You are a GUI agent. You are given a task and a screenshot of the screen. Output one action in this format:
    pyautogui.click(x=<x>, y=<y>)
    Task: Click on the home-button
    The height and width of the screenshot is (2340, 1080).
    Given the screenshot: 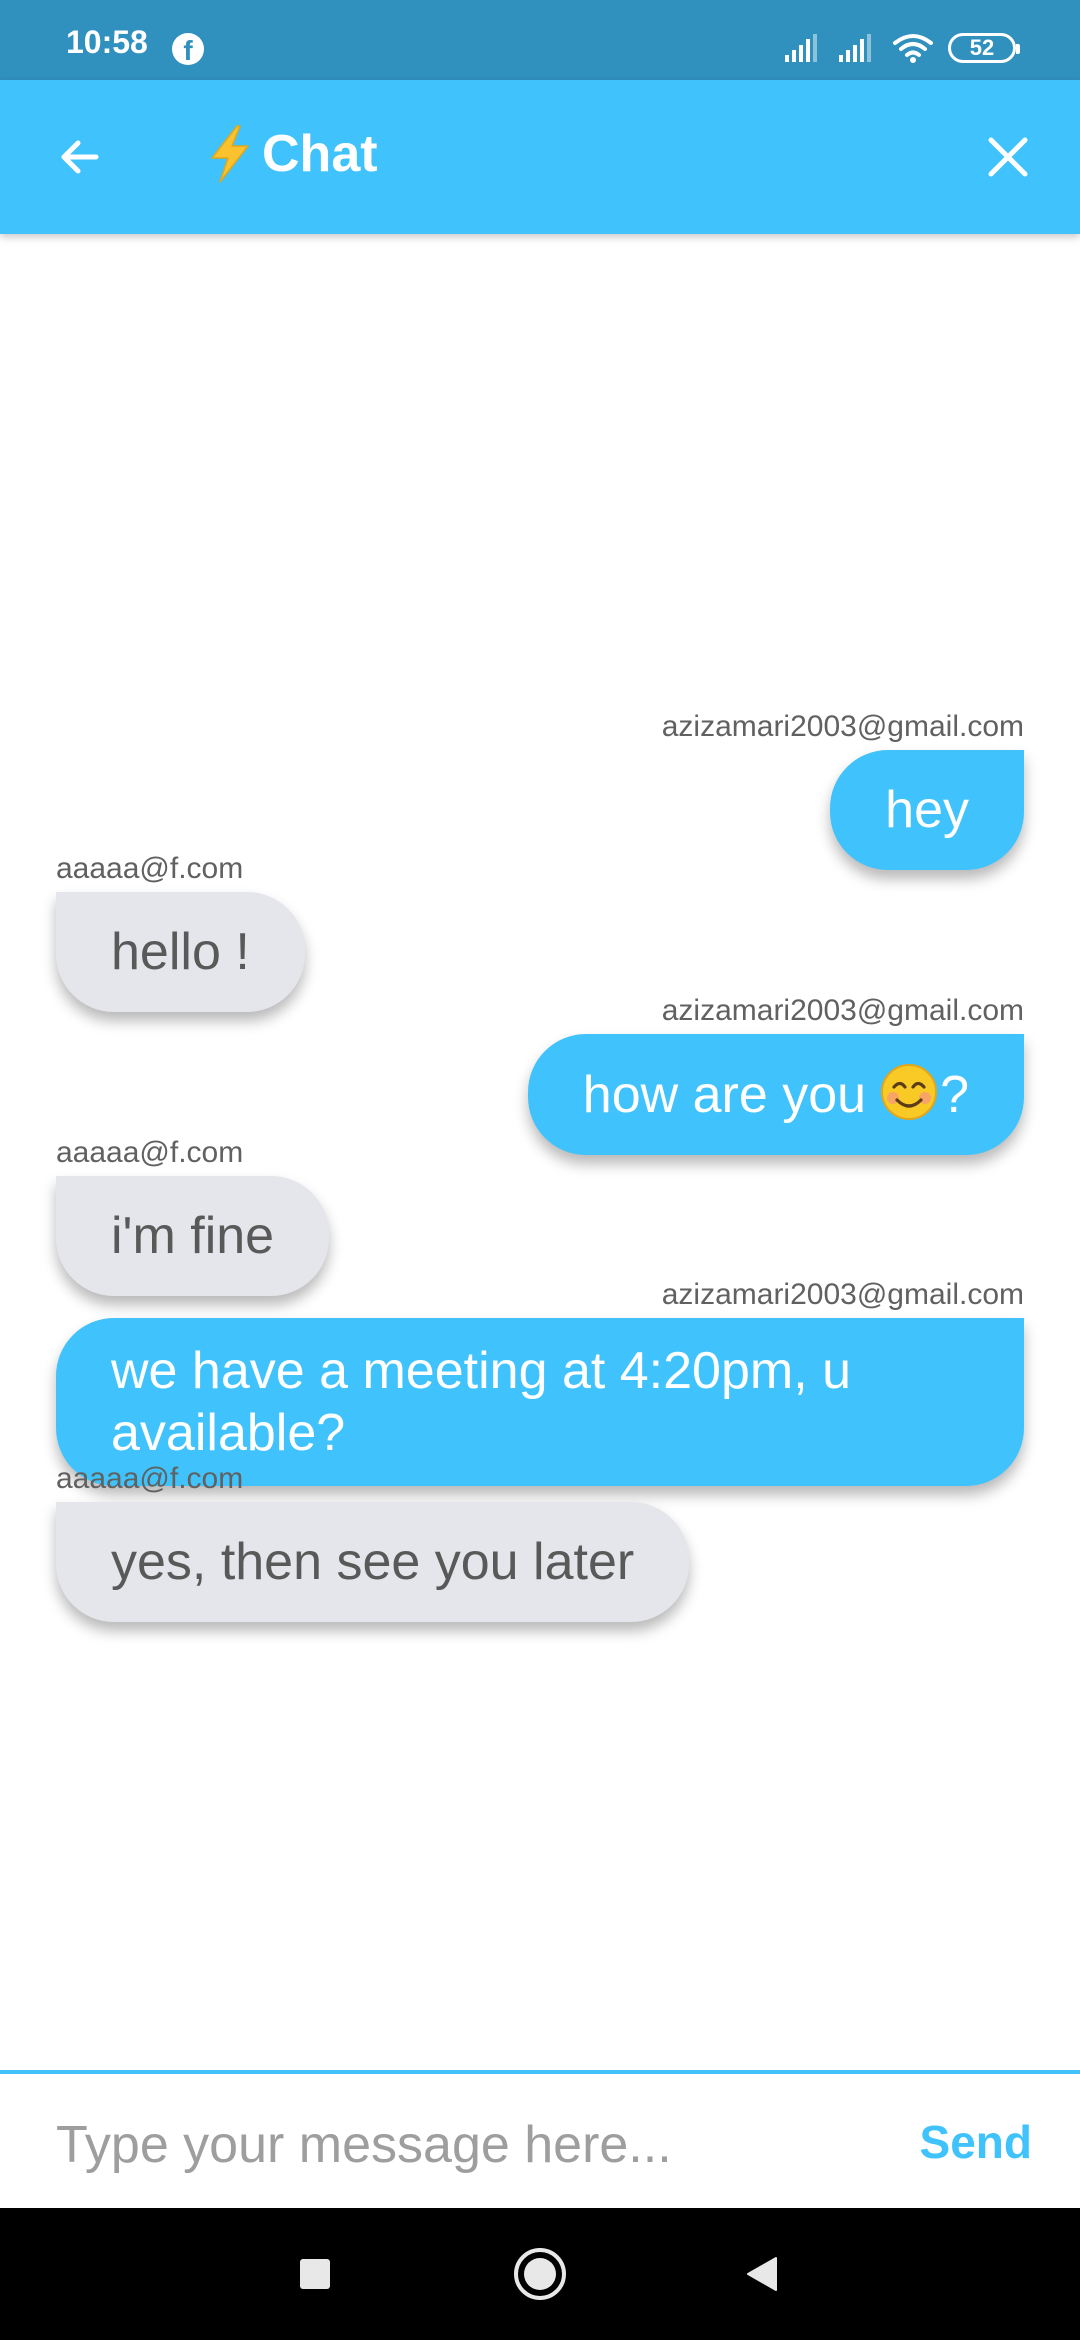 What is the action you would take?
    pyautogui.click(x=540, y=2274)
    